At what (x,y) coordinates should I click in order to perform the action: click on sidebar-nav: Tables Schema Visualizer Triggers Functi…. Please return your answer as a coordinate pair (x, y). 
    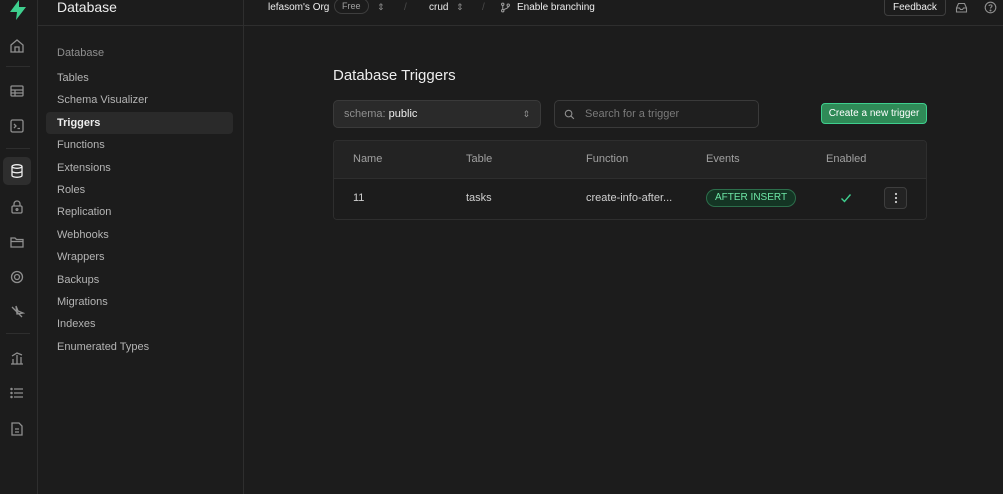
    Looking at the image, I should click on (139, 212).